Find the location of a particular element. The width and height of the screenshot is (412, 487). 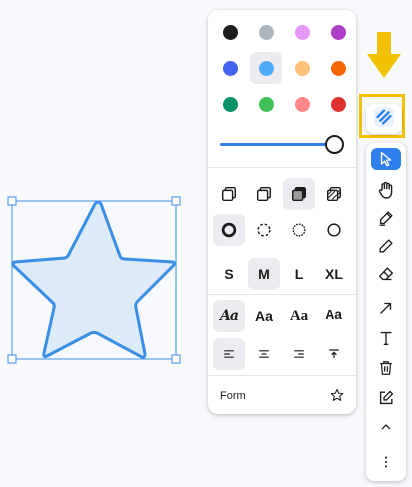

size-option-m: M is located at coordinates (264, 274).